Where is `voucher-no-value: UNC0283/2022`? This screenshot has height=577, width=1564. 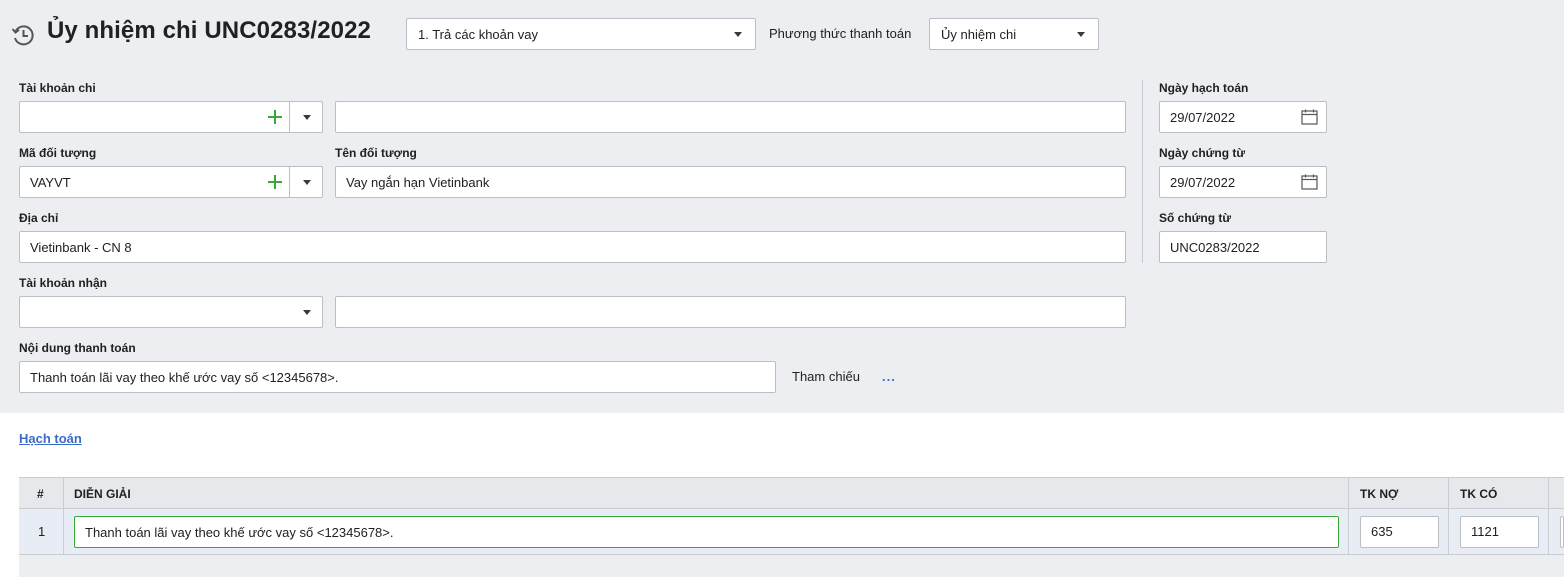 voucher-no-value: UNC0283/2022 is located at coordinates (1215, 247).